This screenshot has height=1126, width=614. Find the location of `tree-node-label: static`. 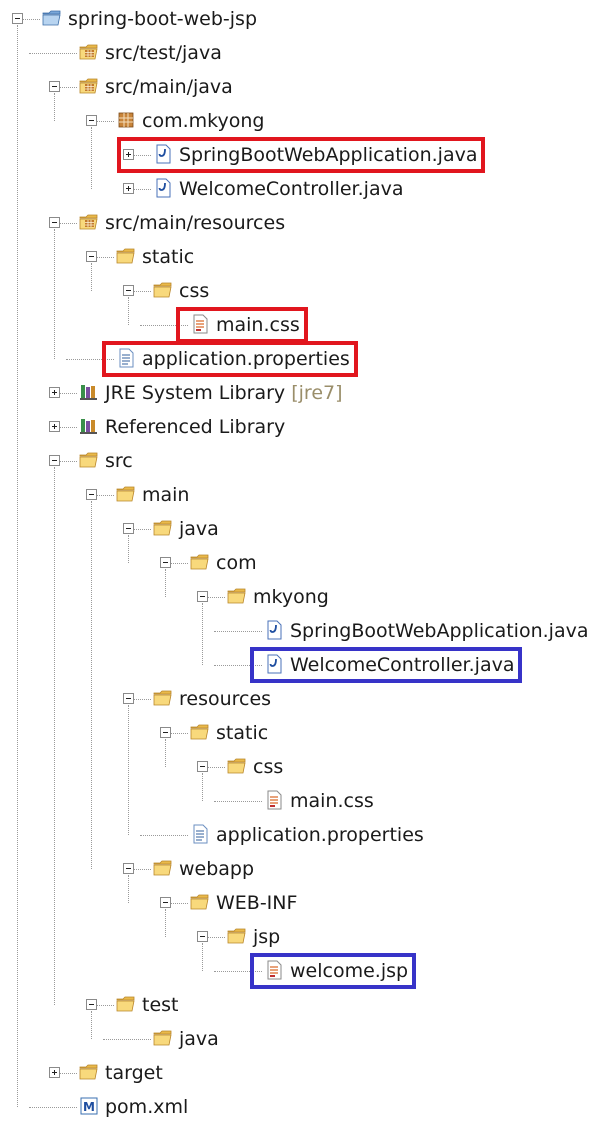

tree-node-label: static is located at coordinates (242, 733).